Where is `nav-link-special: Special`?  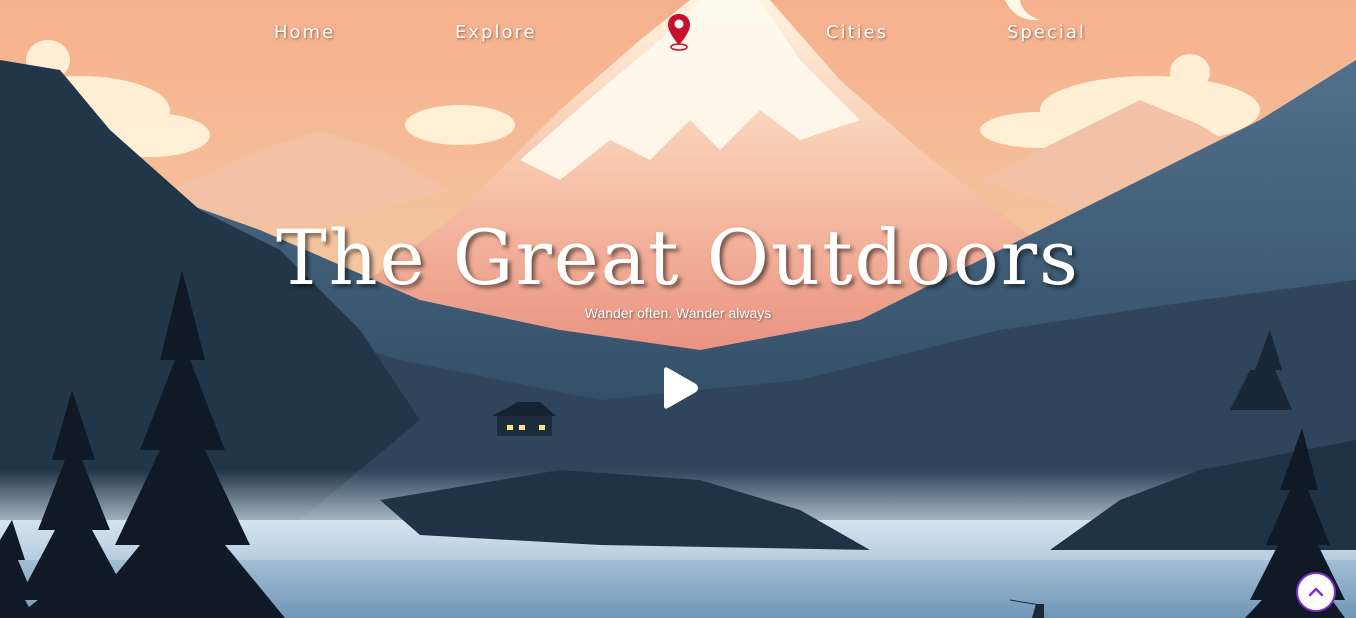 nav-link-special: Special is located at coordinates (1046, 32).